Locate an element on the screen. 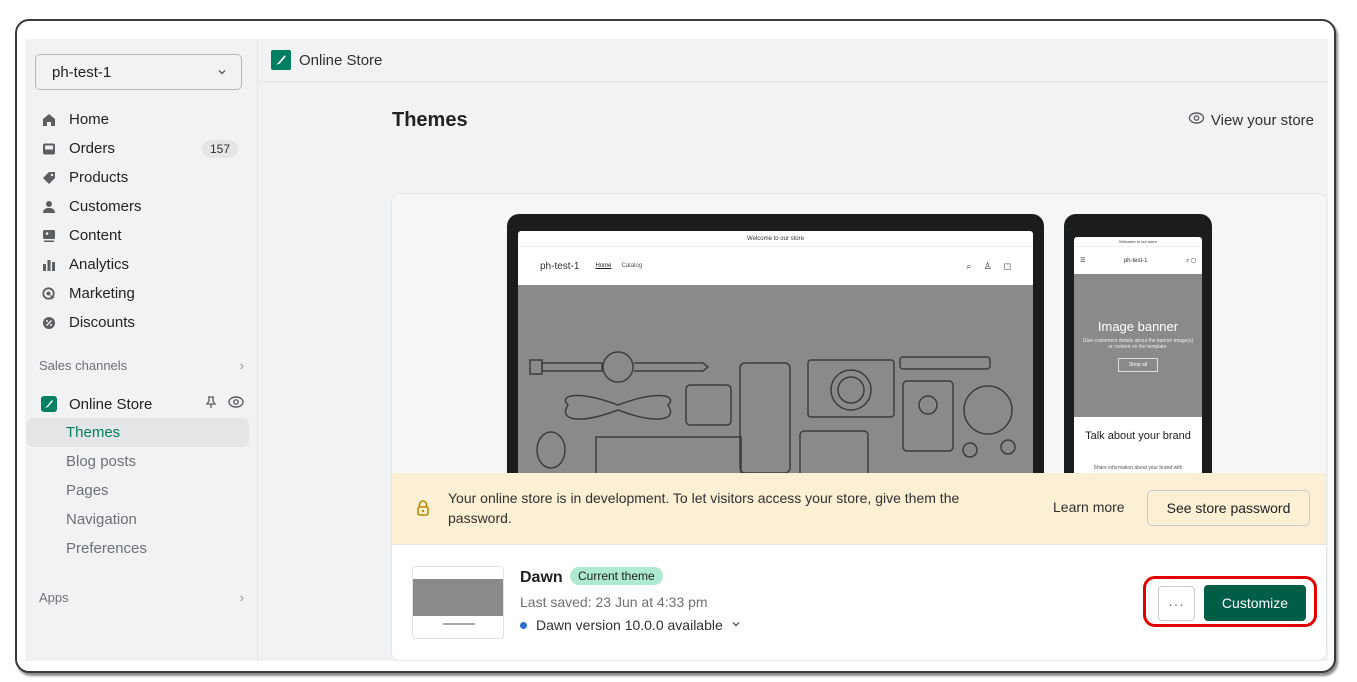  view-store-label: View your store is located at coordinates (1262, 120).